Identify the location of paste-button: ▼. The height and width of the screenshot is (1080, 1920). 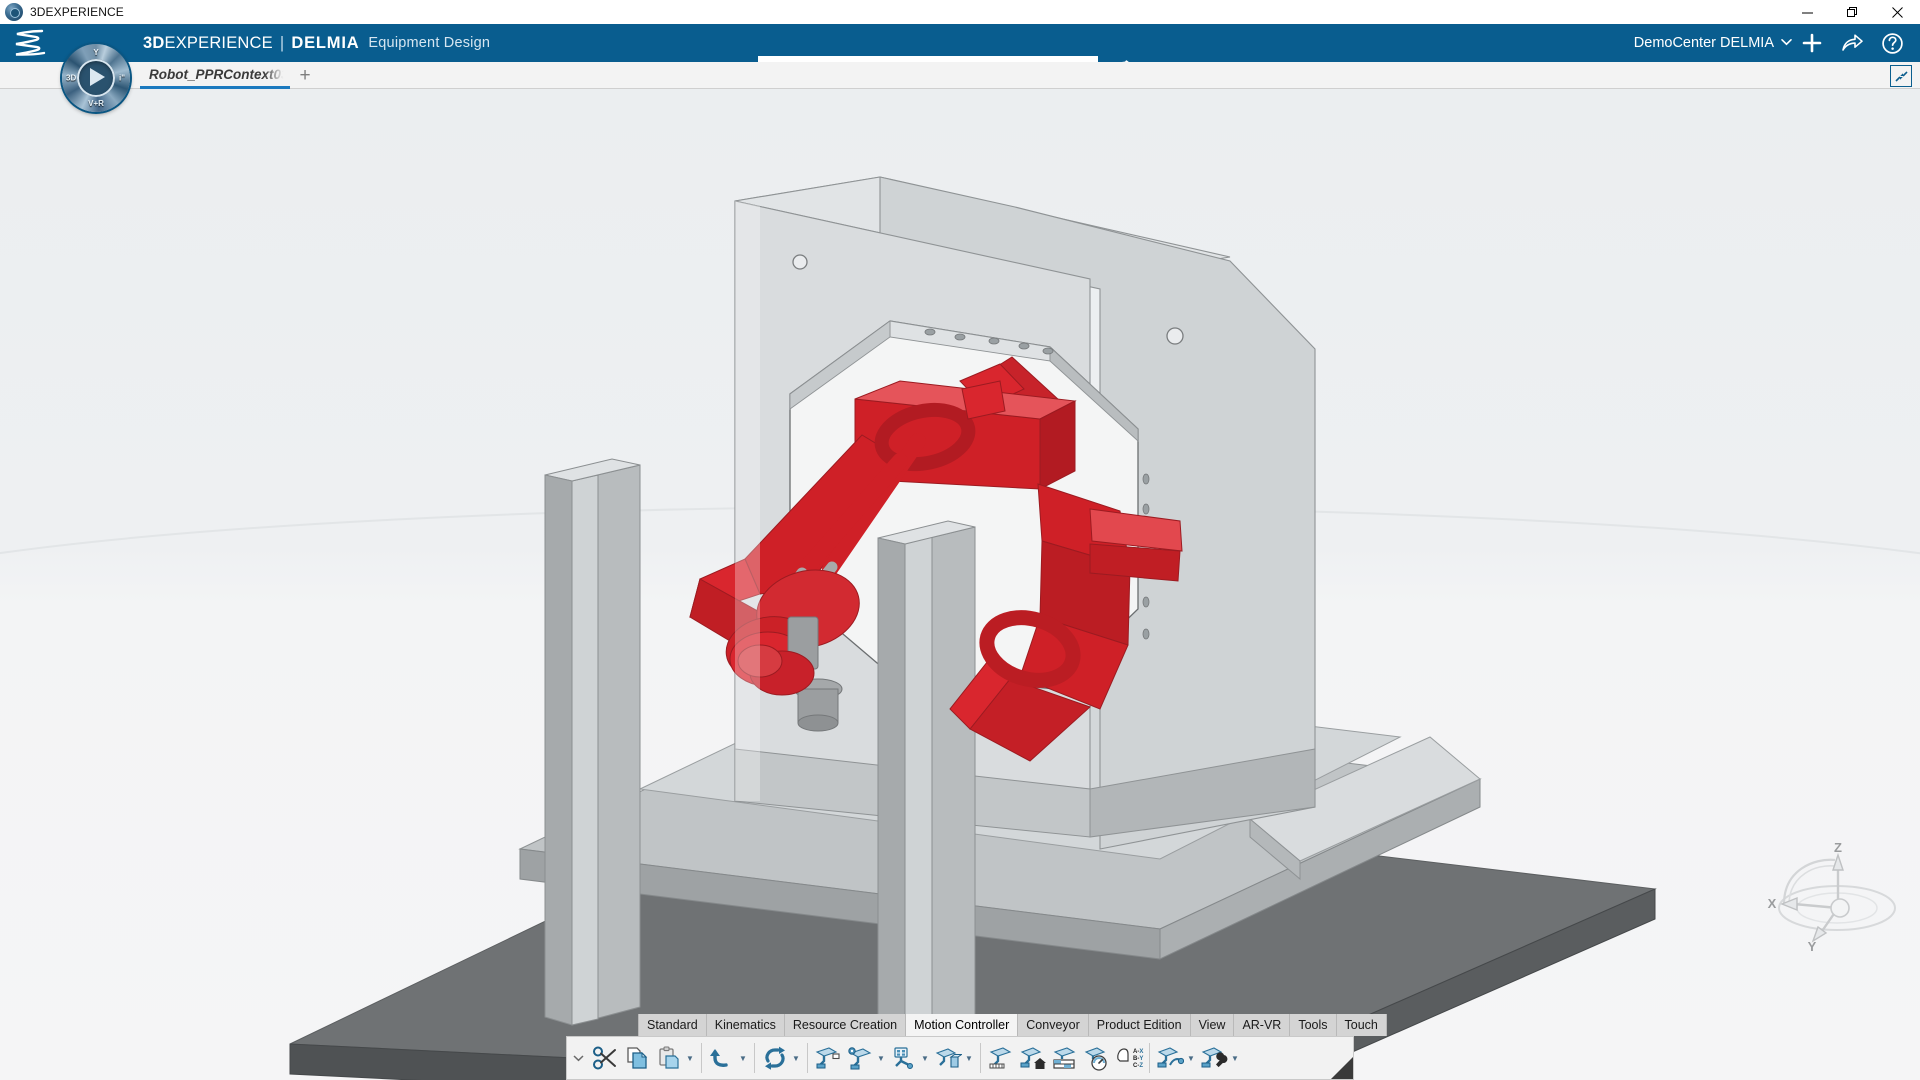
(675, 1058).